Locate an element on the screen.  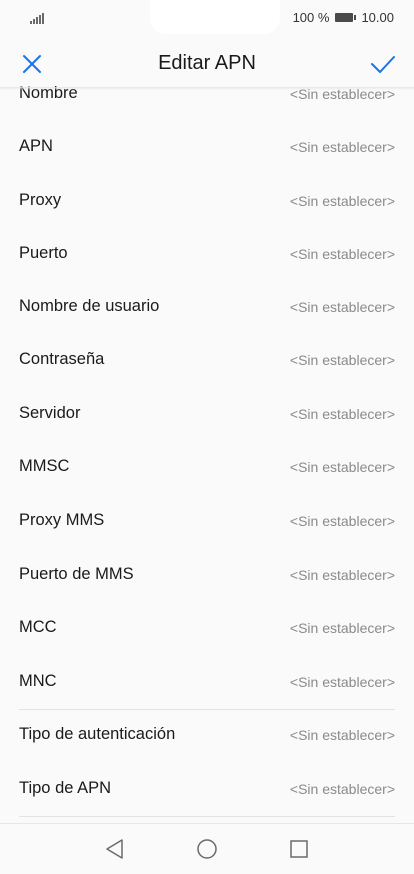
field-label: MCC is located at coordinates (38, 627).